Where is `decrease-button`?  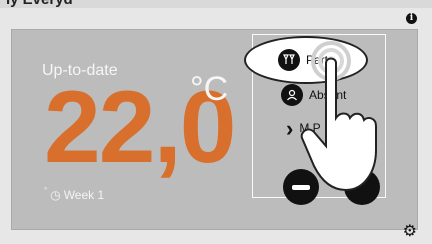
decrease-button is located at coordinates (301, 187).